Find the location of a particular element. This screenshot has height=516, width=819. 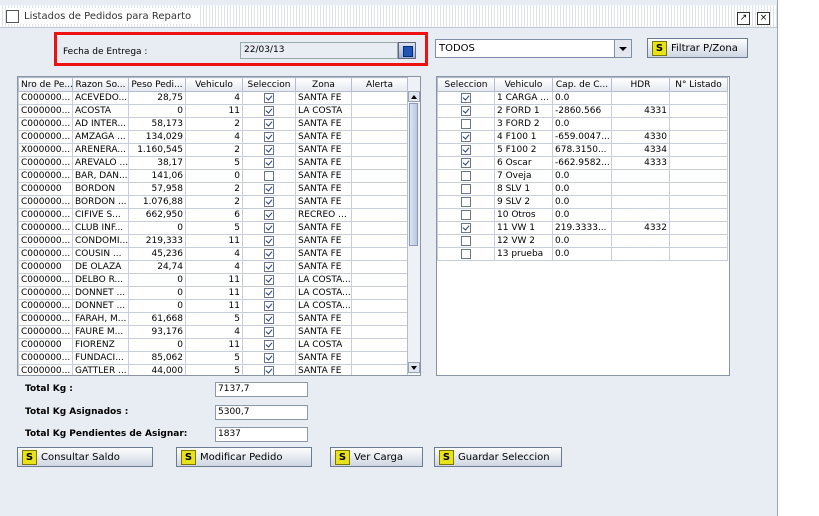

pedidos-col-header: Seleccion is located at coordinates (269, 84).